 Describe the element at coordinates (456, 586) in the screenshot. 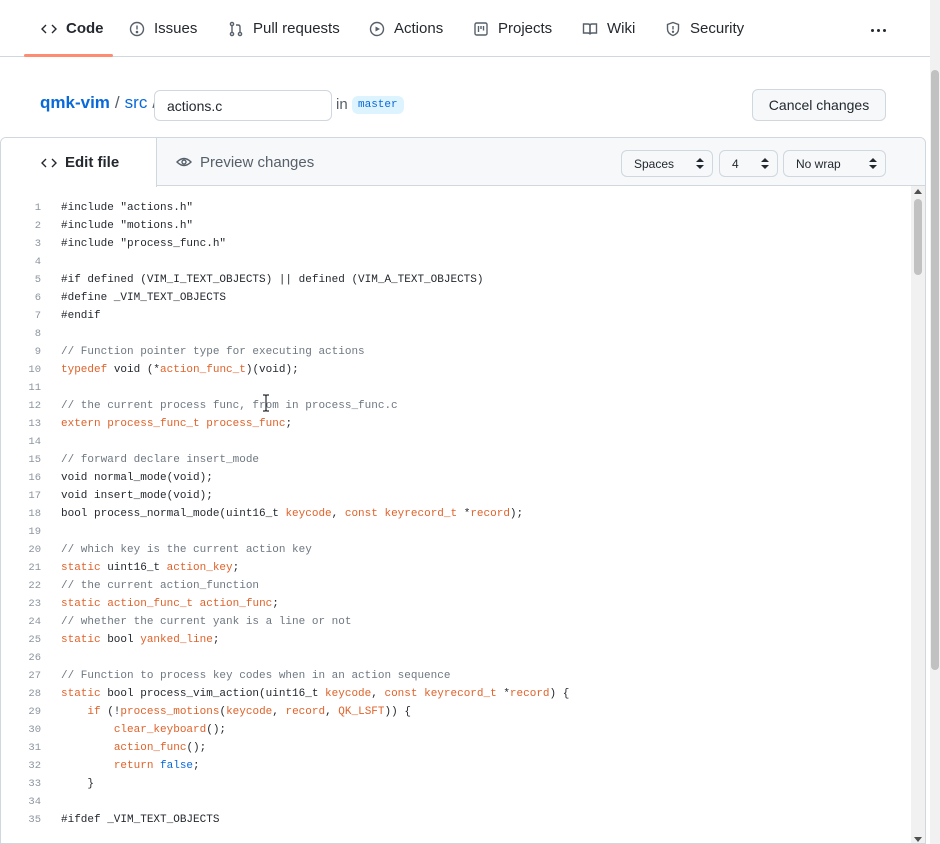

I see `code-line: 22 // the current action_function` at that location.